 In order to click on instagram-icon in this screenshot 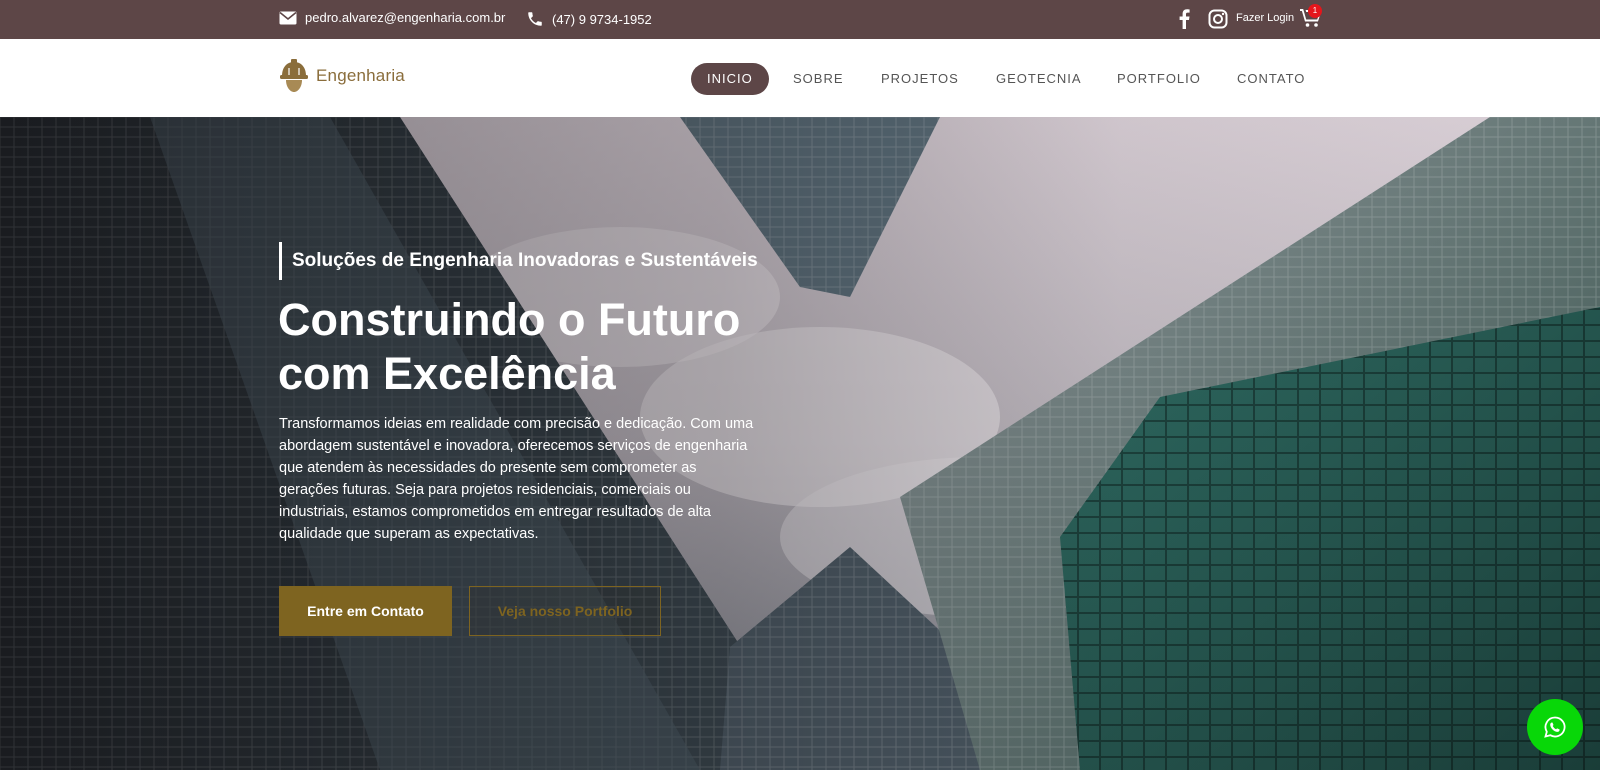, I will do `click(1218, 19)`.